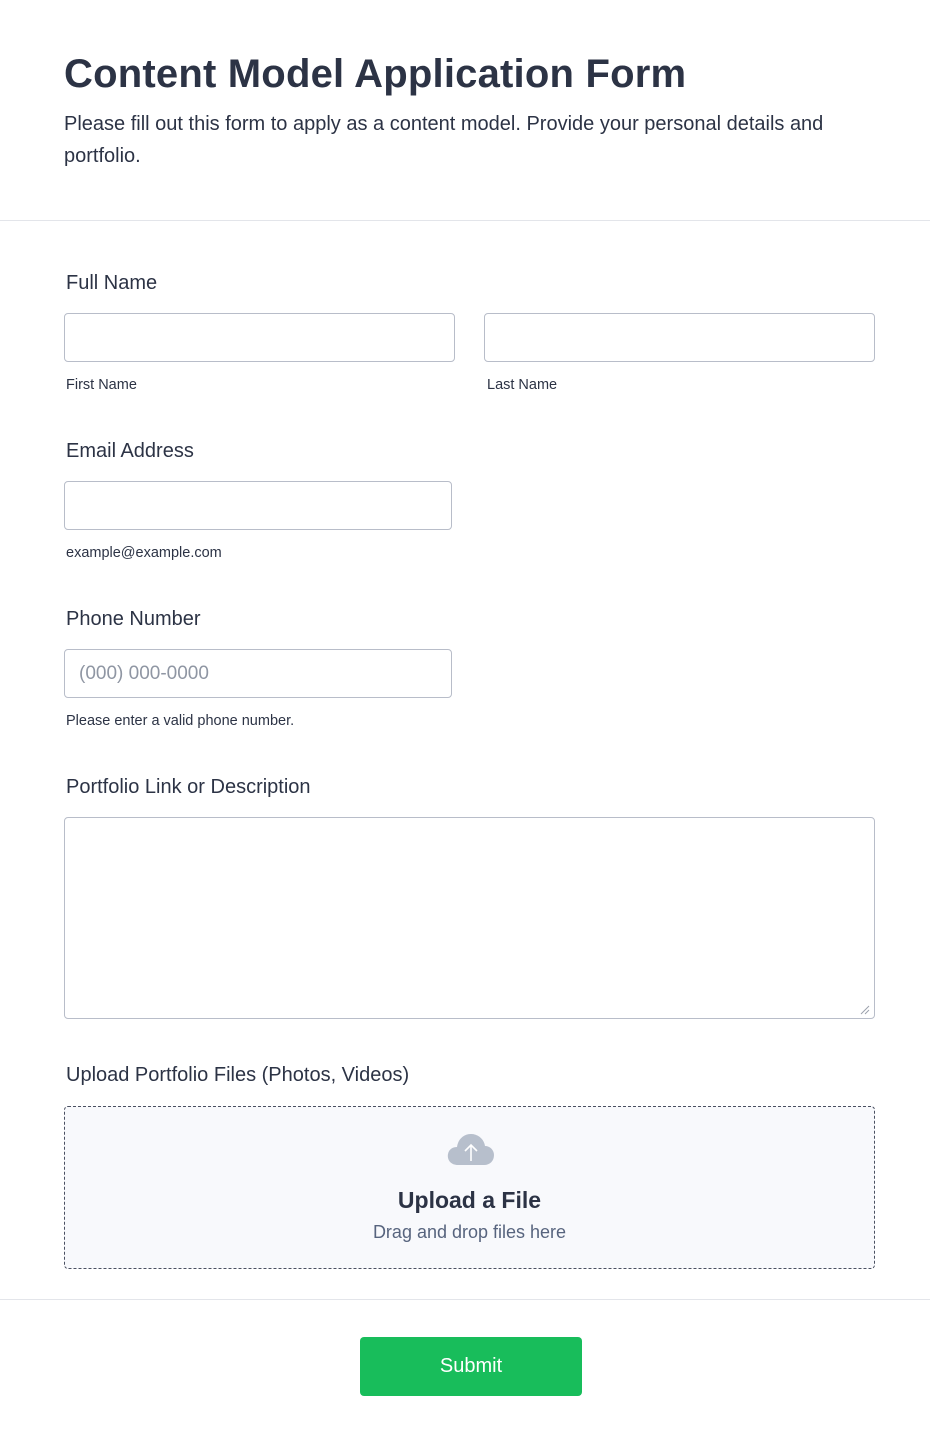 This screenshot has width=930, height=1446. Describe the element at coordinates (471, 1366) in the screenshot. I see `submit-button: Submit` at that location.